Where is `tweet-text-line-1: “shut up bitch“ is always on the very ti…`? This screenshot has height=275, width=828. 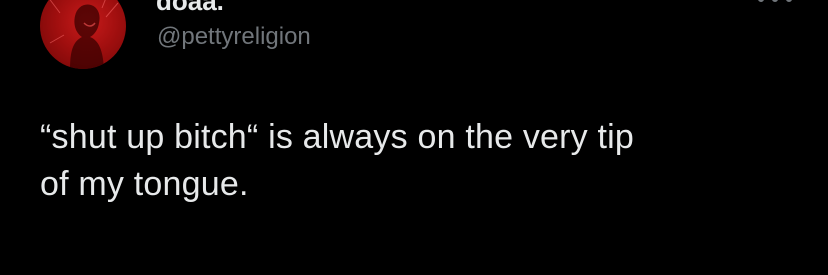
tweet-text-line-1: “shut up bitch“ is always on the very ti… is located at coordinates (337, 137).